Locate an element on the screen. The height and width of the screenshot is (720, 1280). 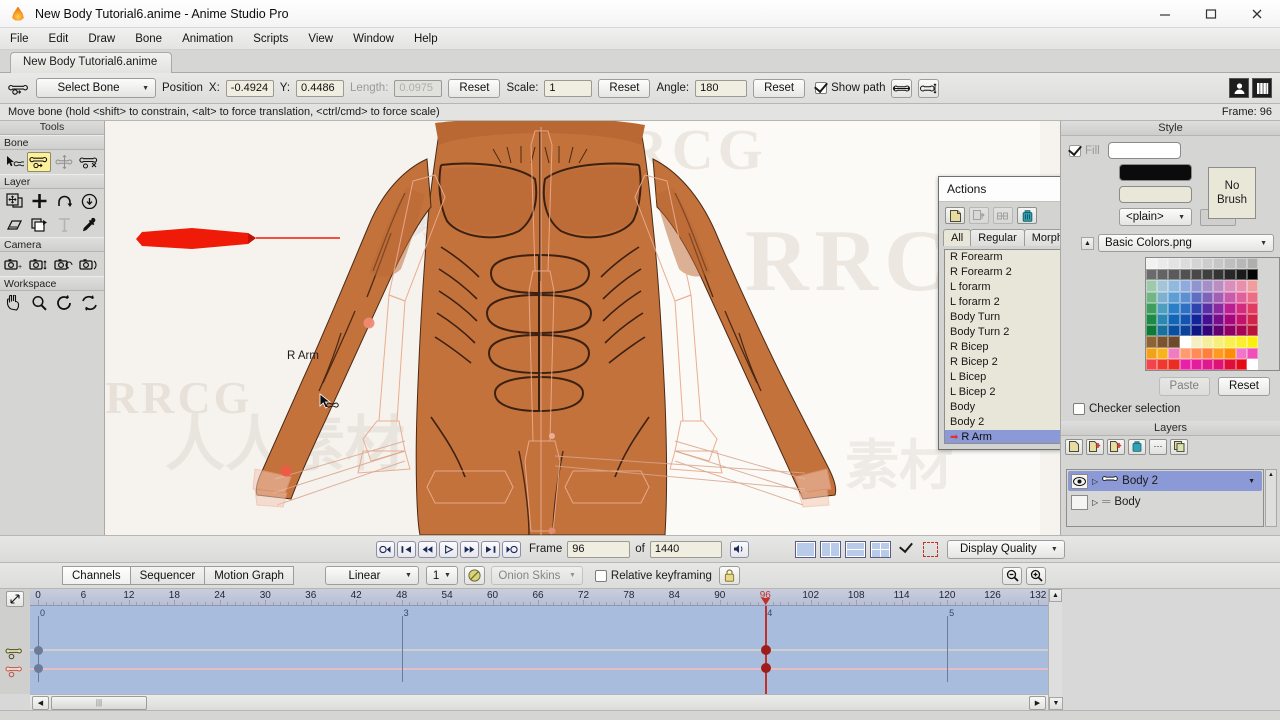
reset-position-button: Reset is located at coordinates (474, 88).